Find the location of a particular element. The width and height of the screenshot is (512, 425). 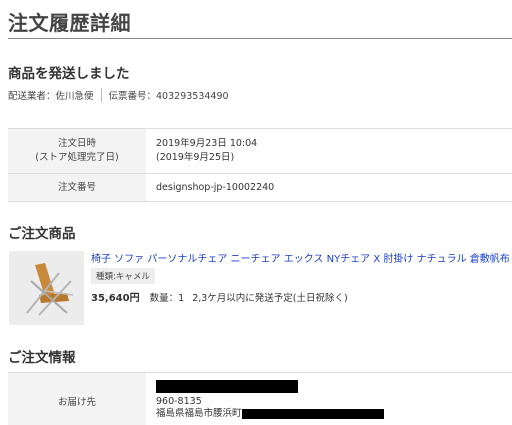

order-number-label: 注文番号 is located at coordinates (77, 187).